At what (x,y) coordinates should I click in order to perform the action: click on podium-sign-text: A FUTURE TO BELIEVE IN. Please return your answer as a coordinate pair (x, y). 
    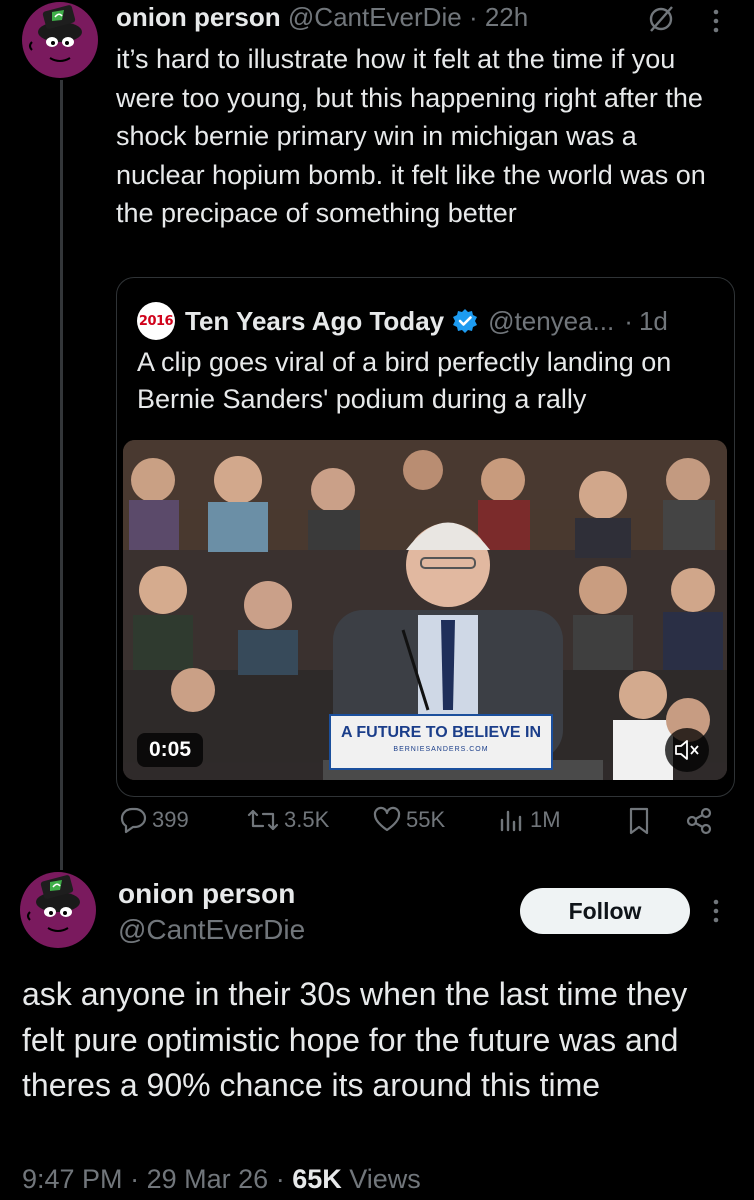
    Looking at the image, I should click on (440, 732).